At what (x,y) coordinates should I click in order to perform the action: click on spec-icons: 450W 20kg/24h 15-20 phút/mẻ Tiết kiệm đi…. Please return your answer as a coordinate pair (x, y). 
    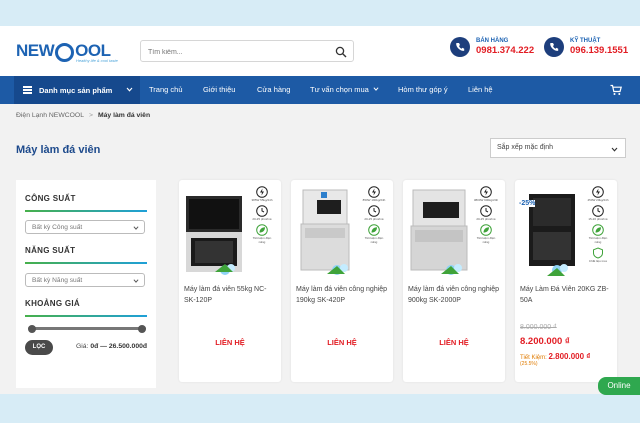
    Looking at the image, I should click on (598, 226).